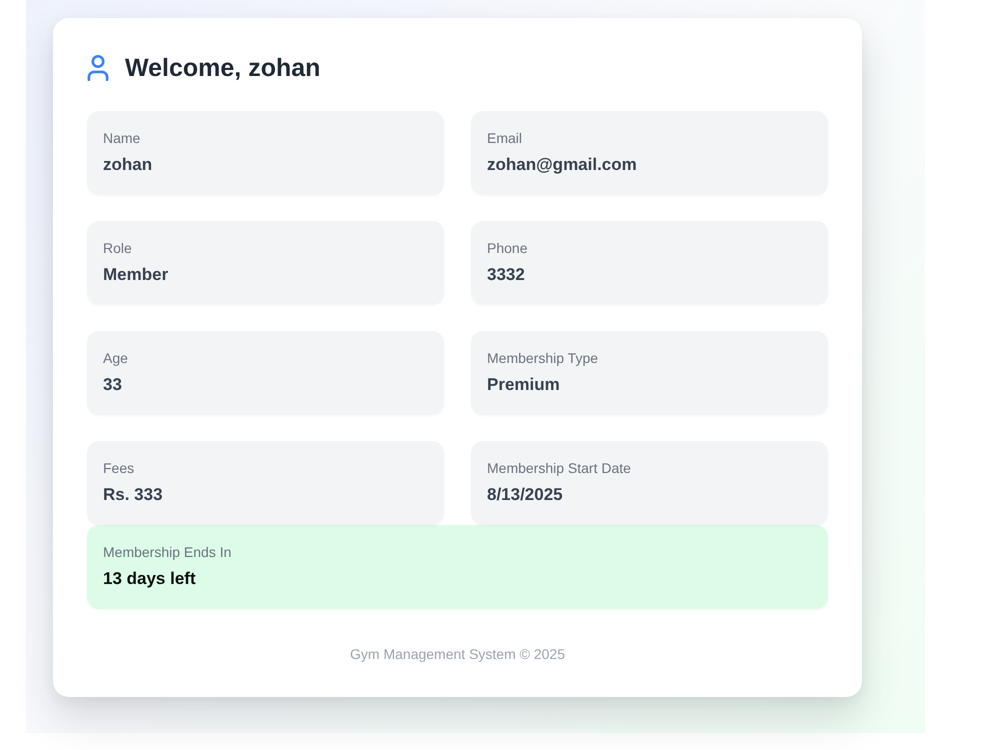 The image size is (1000, 750). I want to click on field-value: 3332, so click(506, 275).